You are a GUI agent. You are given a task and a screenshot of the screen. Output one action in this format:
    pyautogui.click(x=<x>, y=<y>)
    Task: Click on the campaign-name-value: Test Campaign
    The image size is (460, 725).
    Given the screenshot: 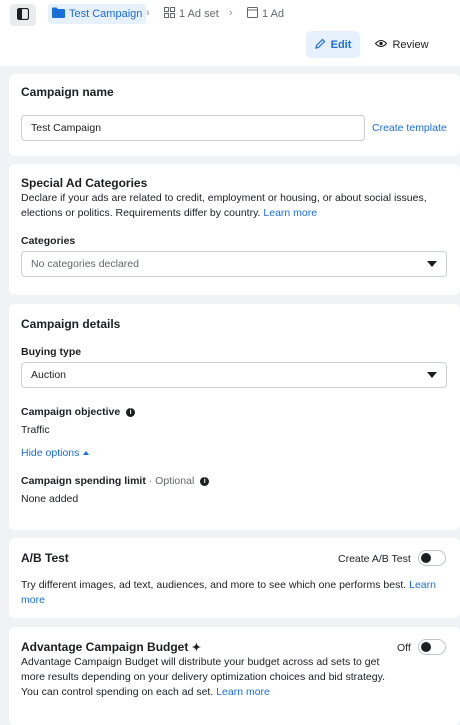 What is the action you would take?
    pyautogui.click(x=66, y=128)
    